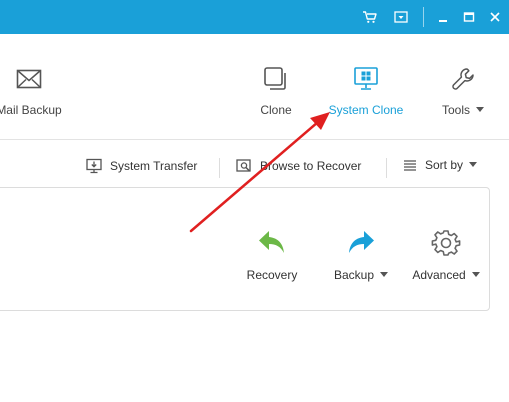  I want to click on mail-backup-label: Mail Backup, so click(31, 110).